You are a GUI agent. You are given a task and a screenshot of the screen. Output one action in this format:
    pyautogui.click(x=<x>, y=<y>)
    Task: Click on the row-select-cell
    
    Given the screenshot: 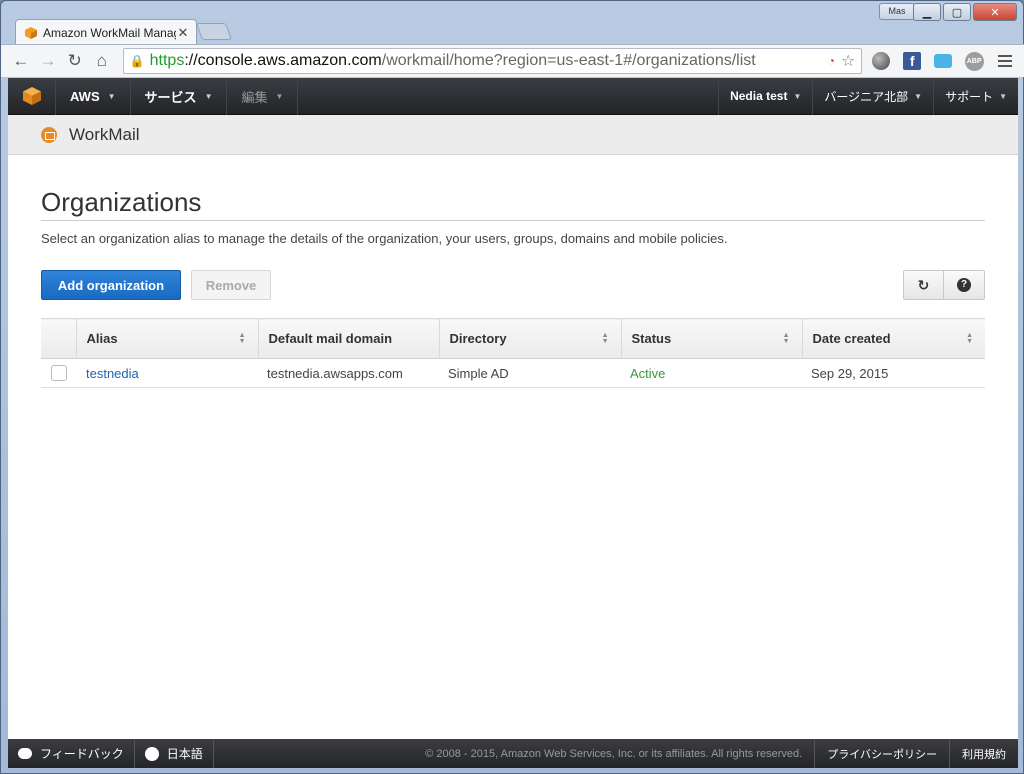 What is the action you would take?
    pyautogui.click(x=58, y=373)
    